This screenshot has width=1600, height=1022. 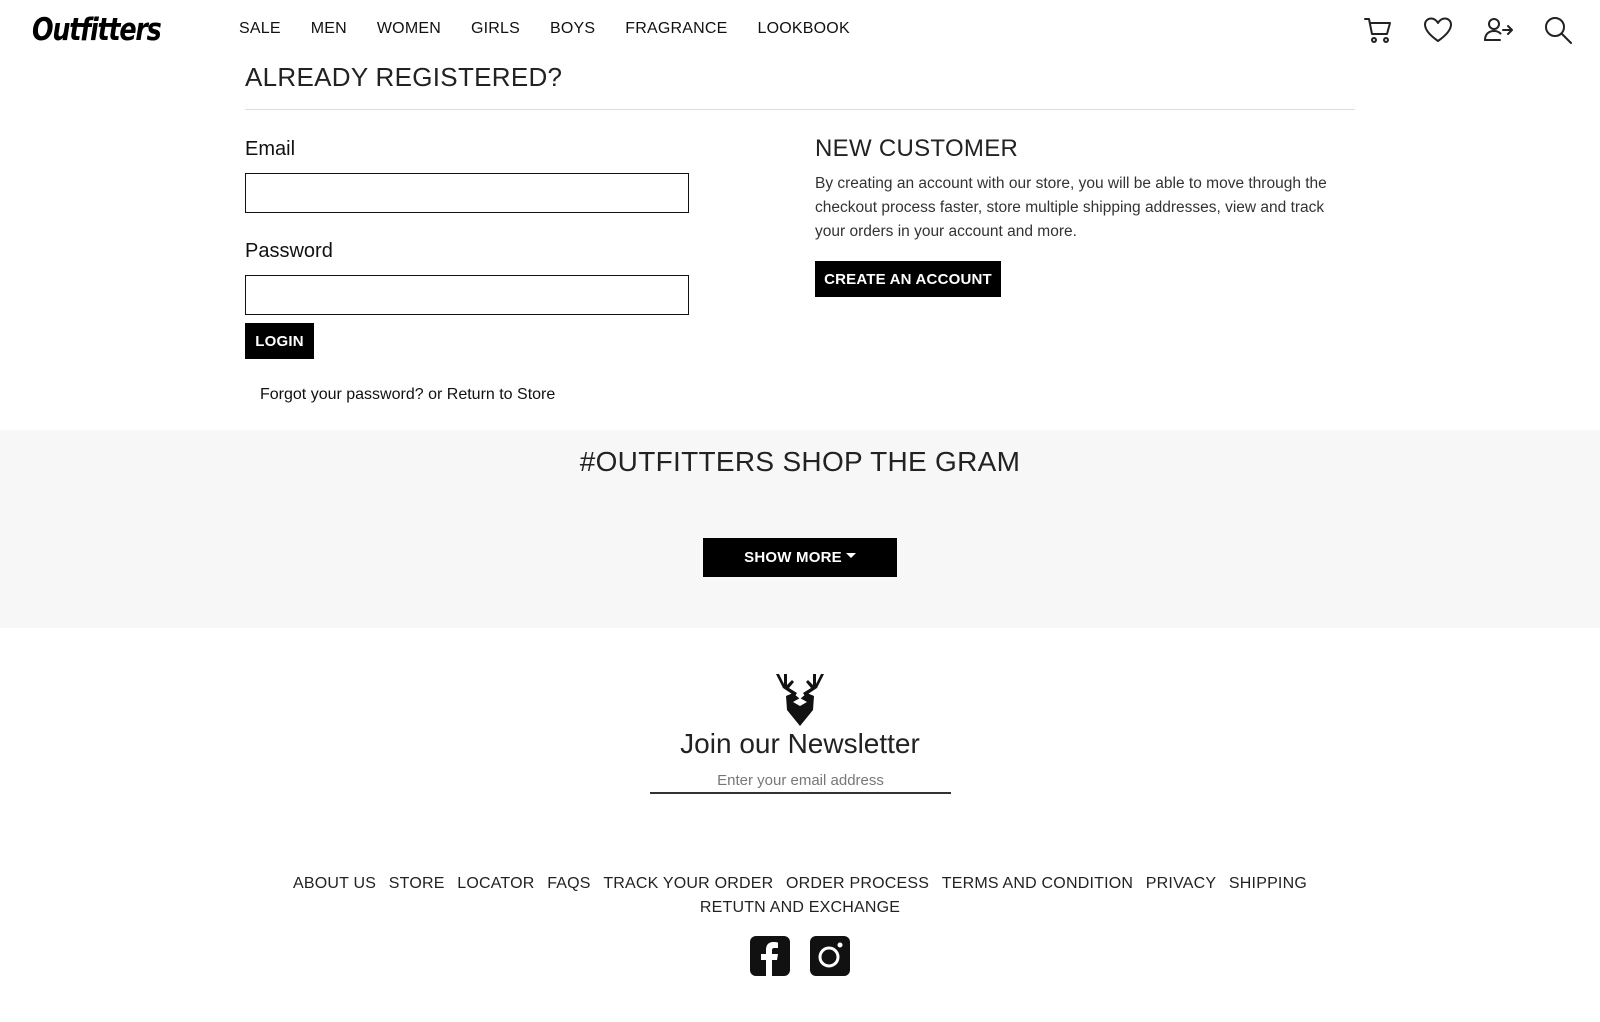 I want to click on caret-down-icon, so click(x=850, y=555).